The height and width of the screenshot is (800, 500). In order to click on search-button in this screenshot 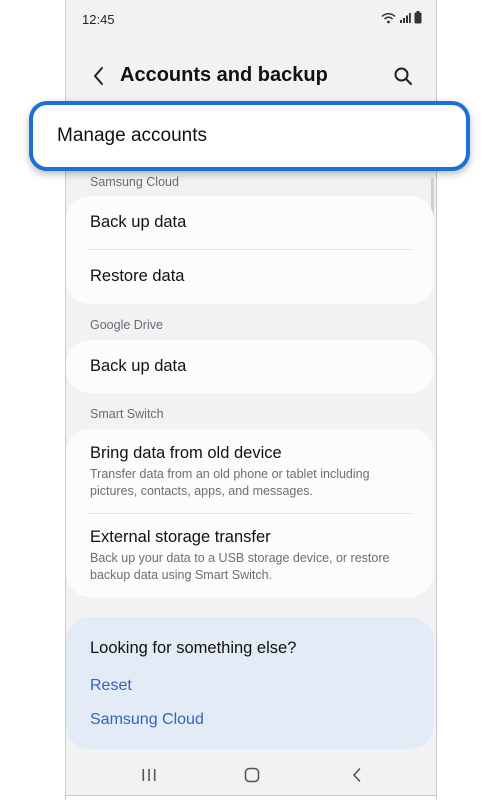, I will do `click(403, 76)`.